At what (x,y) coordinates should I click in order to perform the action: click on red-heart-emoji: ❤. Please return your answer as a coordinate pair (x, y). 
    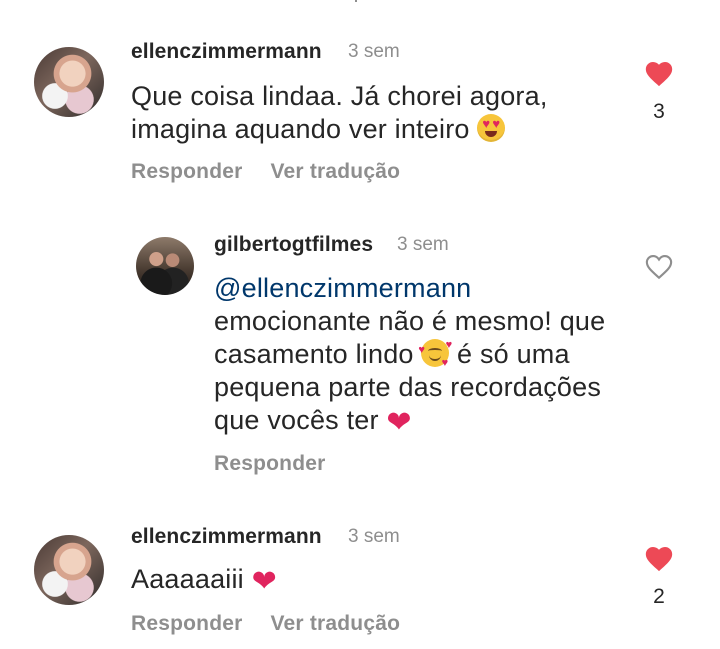
    Looking at the image, I should click on (264, 581).